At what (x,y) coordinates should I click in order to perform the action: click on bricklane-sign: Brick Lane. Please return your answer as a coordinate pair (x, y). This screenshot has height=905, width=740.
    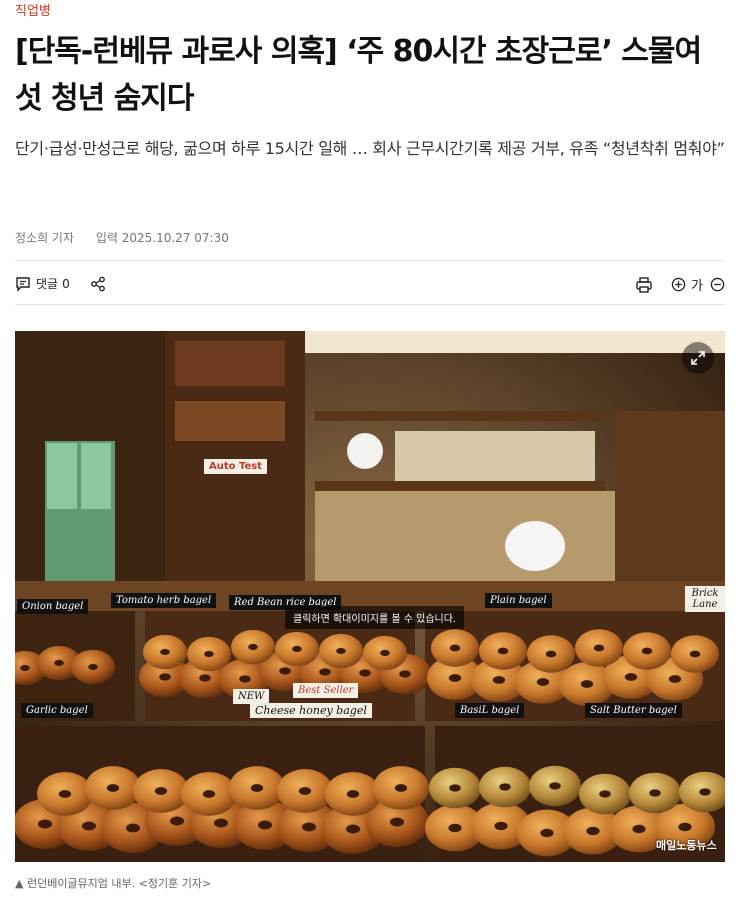
    Looking at the image, I should click on (705, 599).